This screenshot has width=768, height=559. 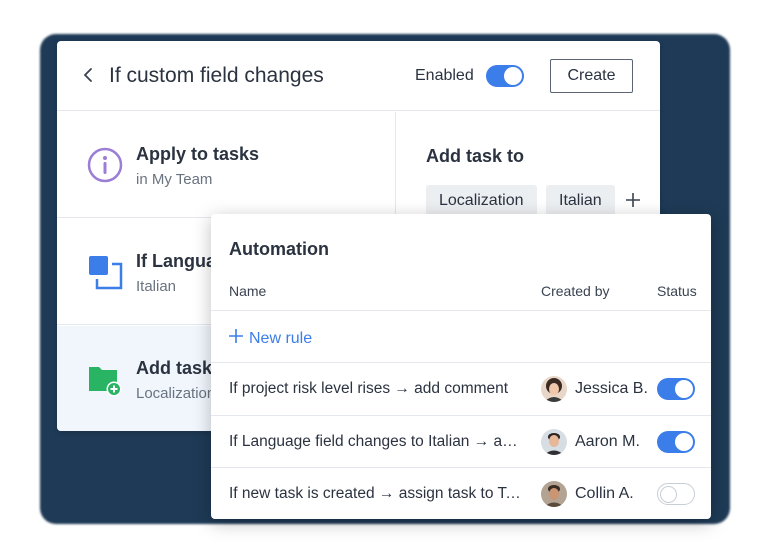 I want to click on step-title: Apply to tasks, so click(x=198, y=154).